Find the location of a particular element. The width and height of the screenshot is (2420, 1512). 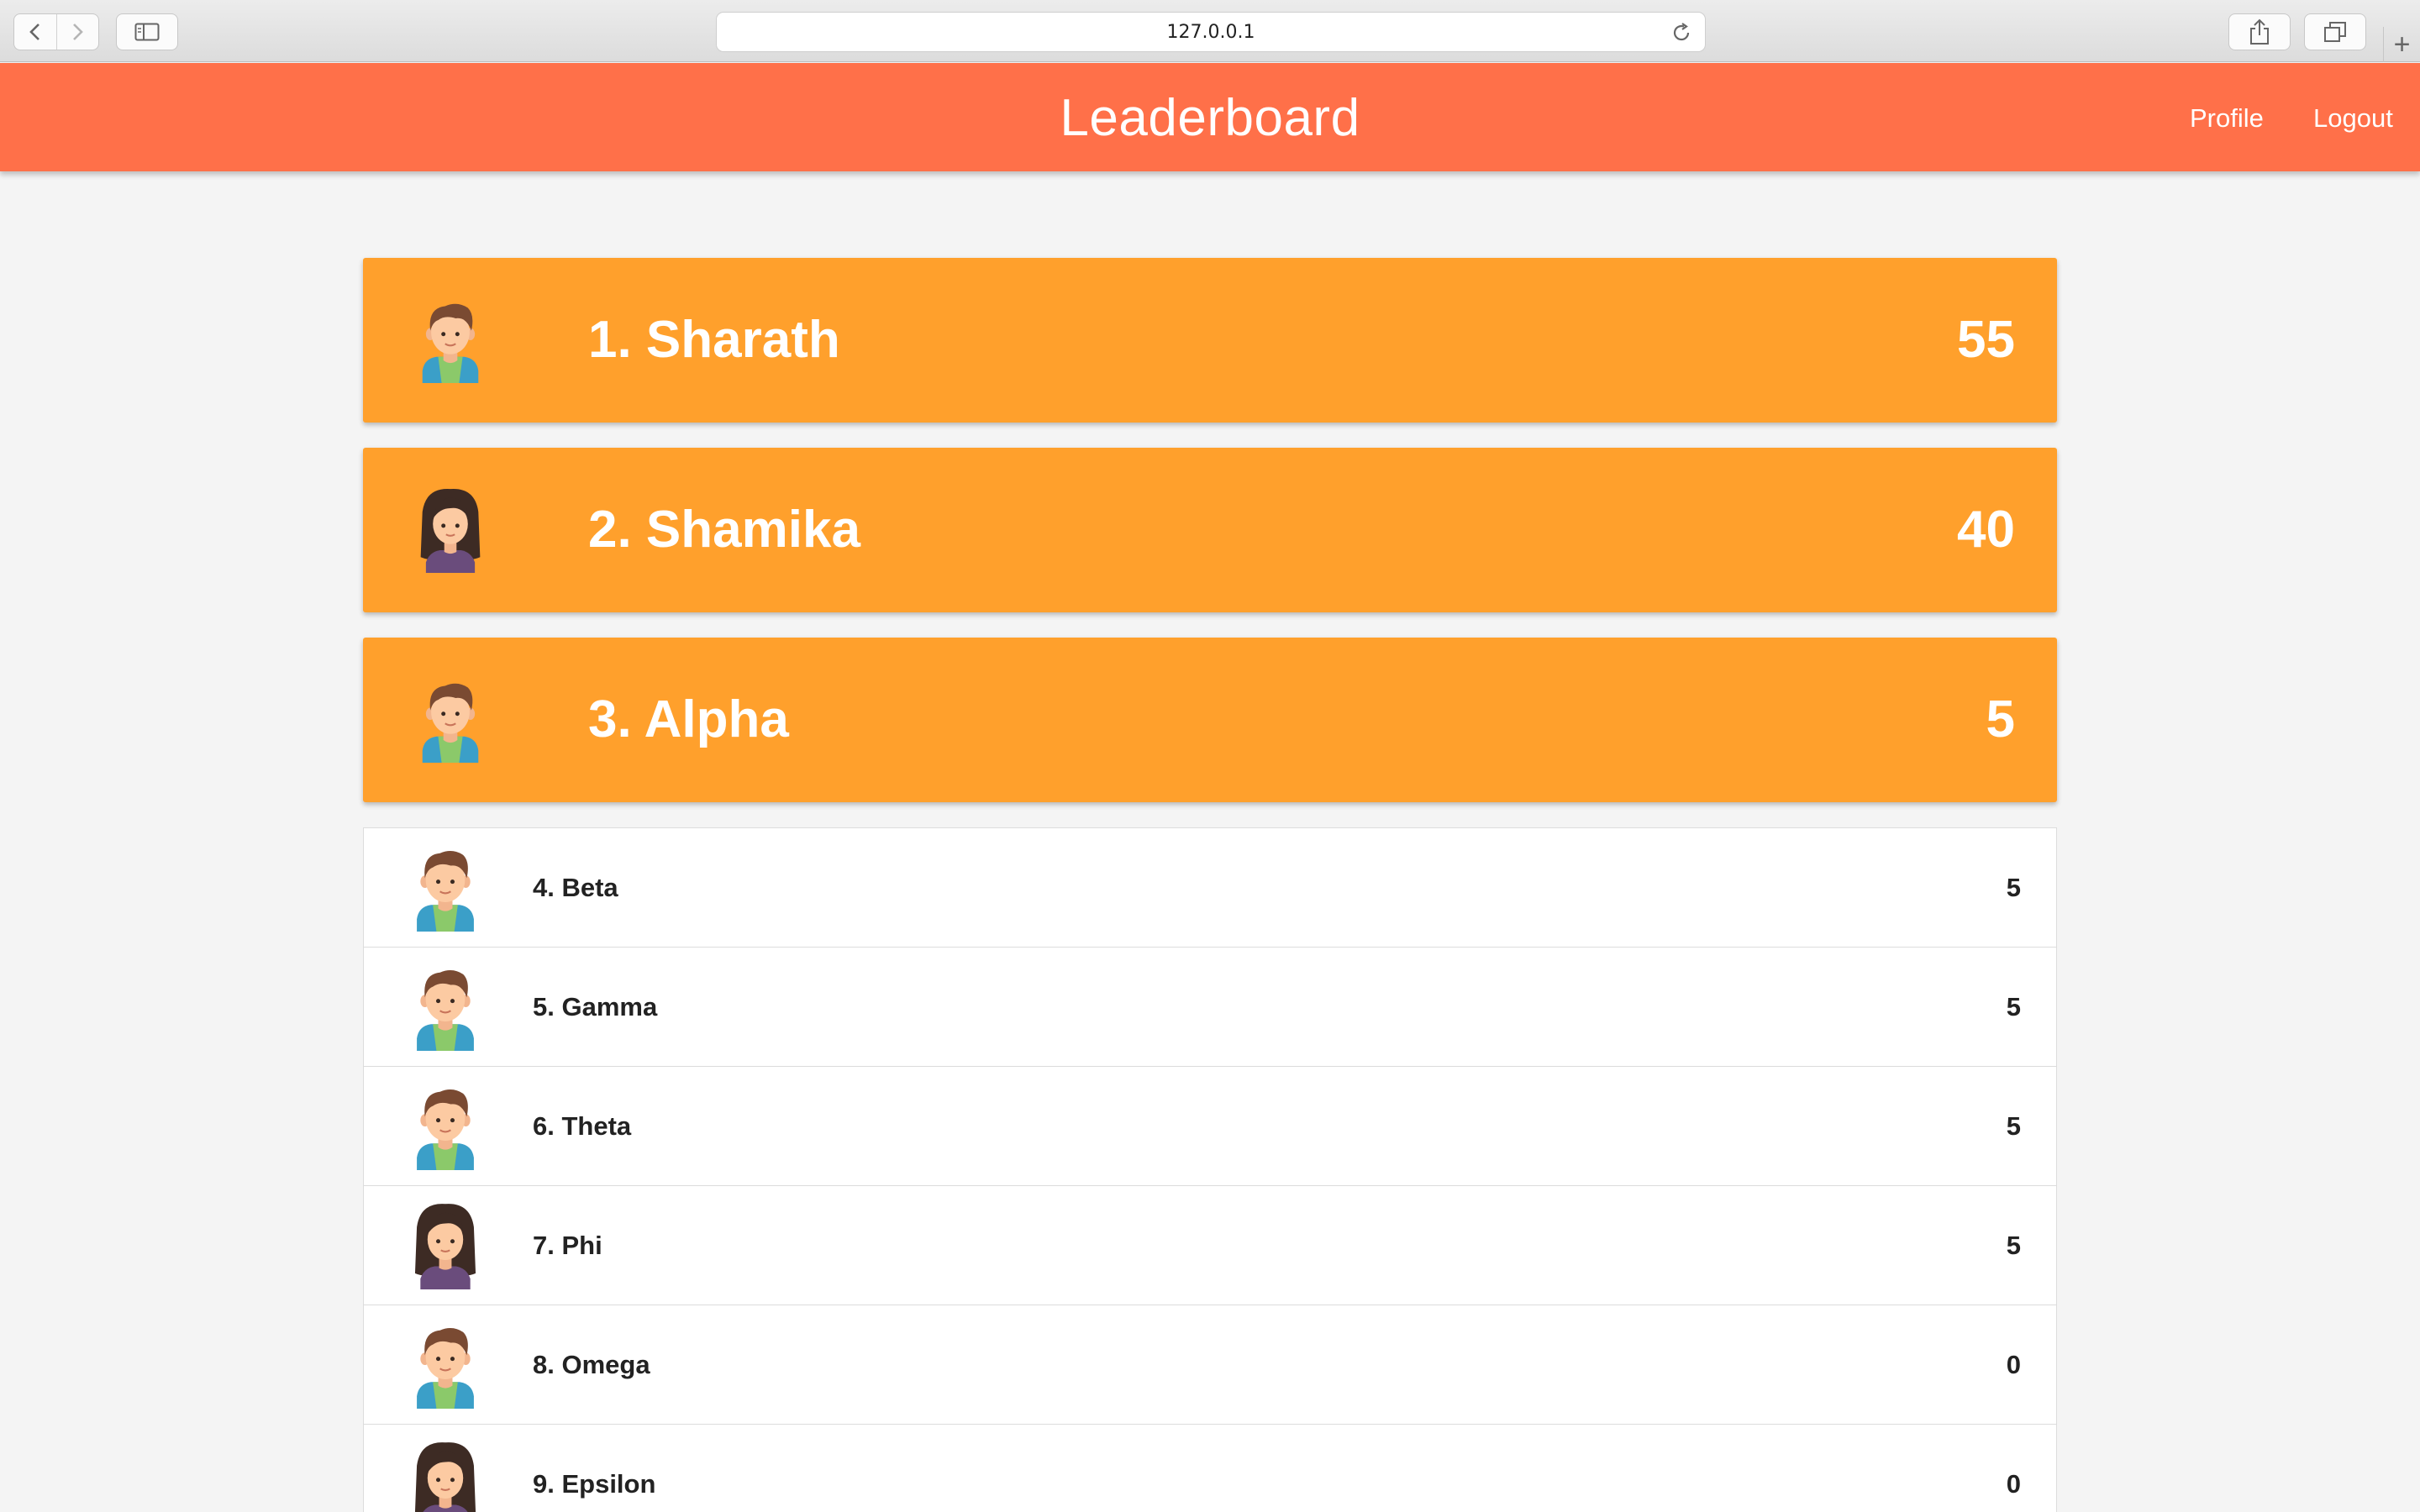

page-title: Leaderboard is located at coordinates (1210, 118).